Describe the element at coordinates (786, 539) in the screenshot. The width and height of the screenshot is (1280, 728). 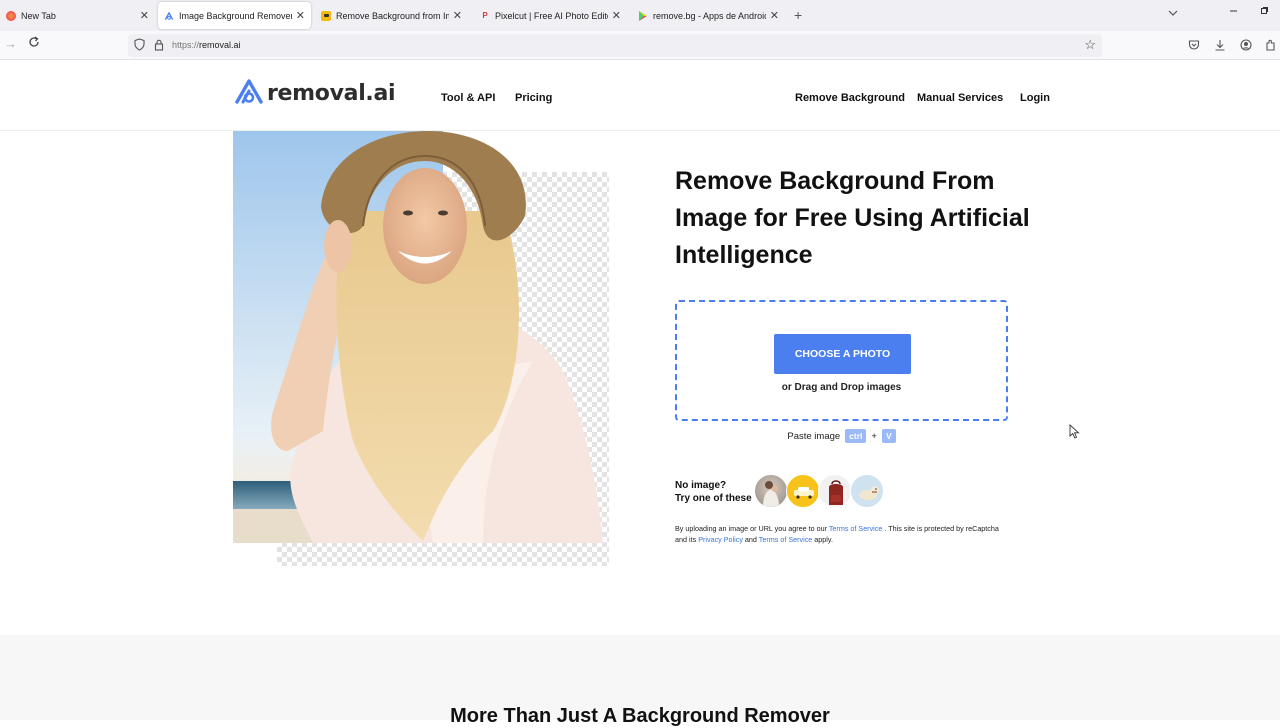
I see `terms-of-service-link-2: Terms of Service` at that location.